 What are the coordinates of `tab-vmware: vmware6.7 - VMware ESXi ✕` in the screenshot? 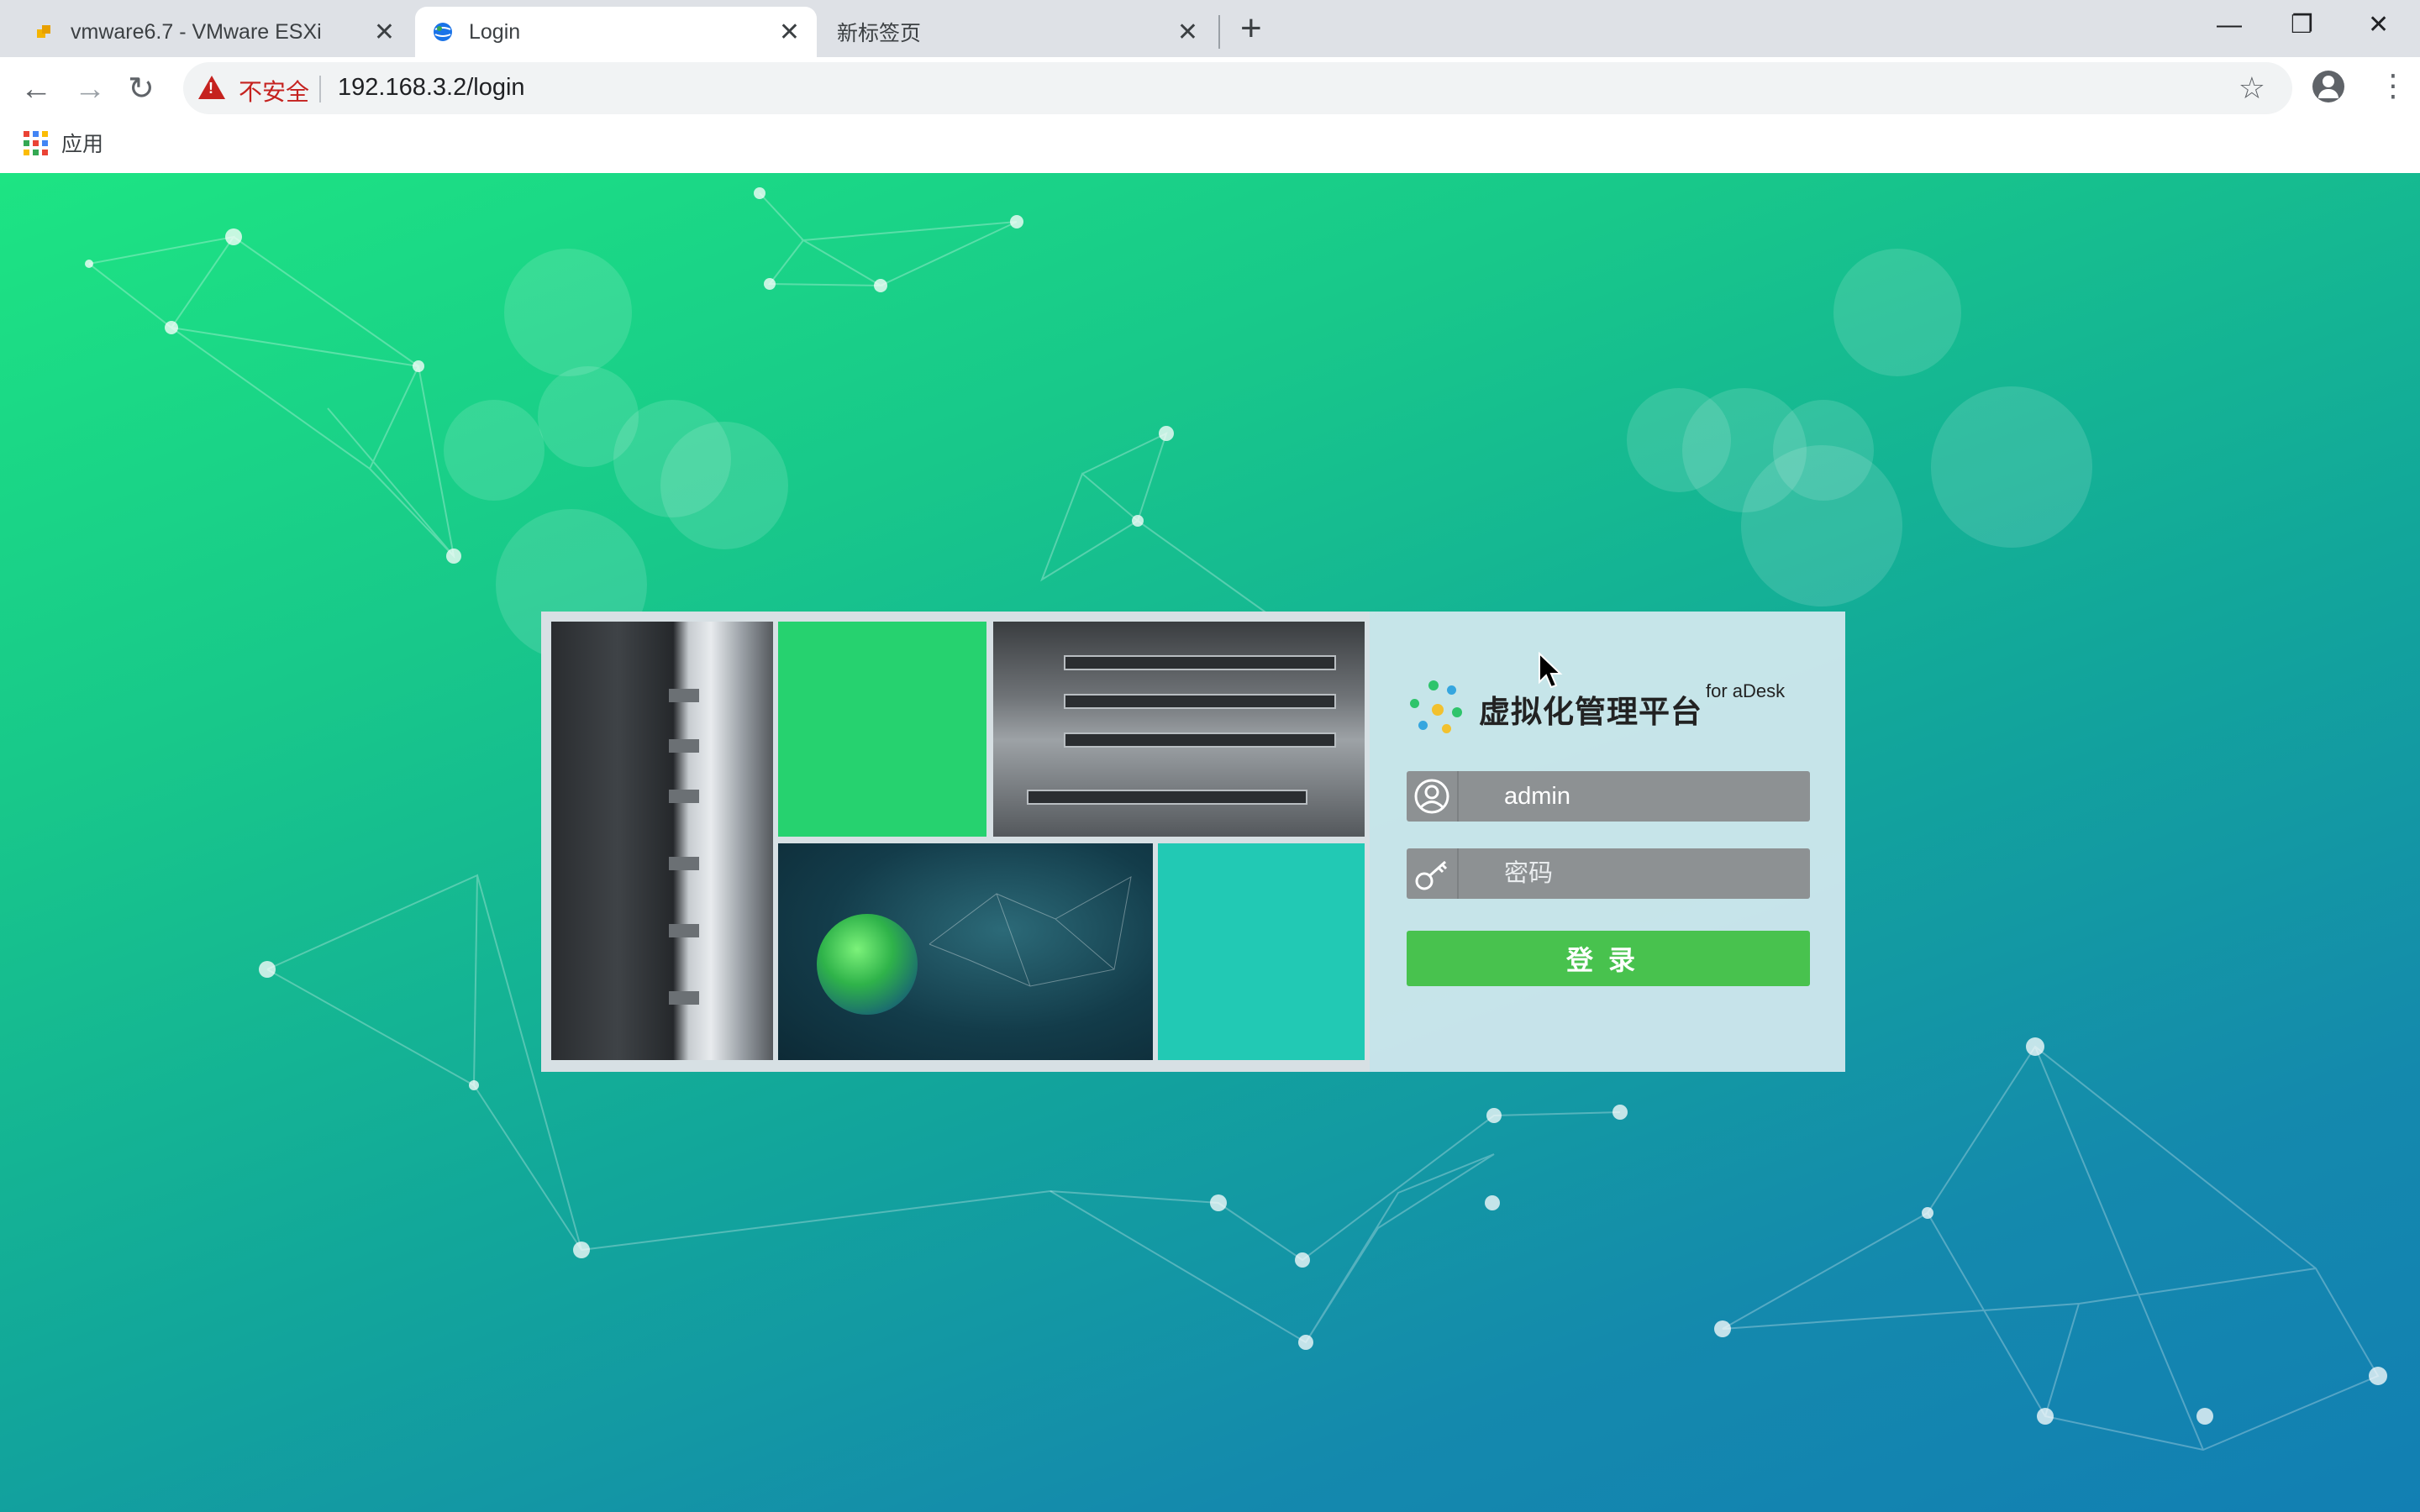 It's located at (214, 32).